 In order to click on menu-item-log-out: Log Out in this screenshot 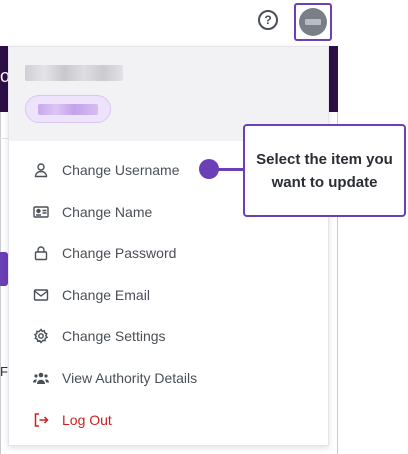, I will do `click(168, 420)`.